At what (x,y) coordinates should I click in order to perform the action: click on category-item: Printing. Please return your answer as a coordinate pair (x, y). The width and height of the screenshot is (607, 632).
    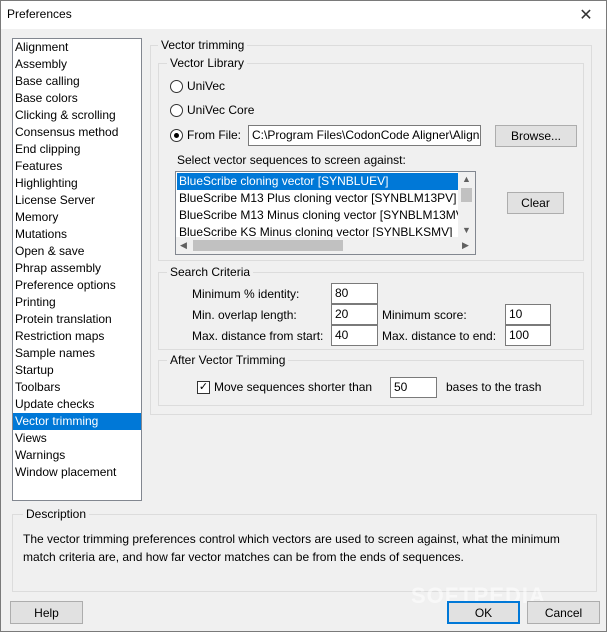
    Looking at the image, I should click on (77, 302).